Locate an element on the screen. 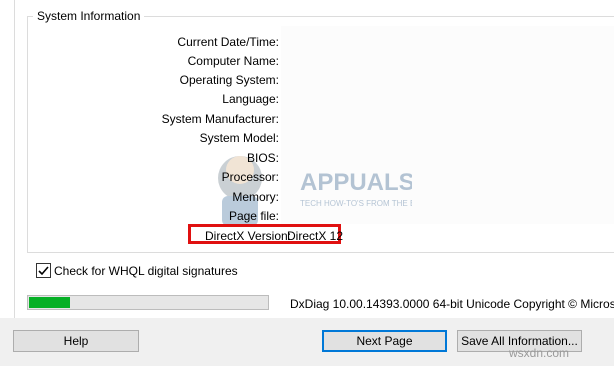  label-language: Language: is located at coordinates (250, 99).